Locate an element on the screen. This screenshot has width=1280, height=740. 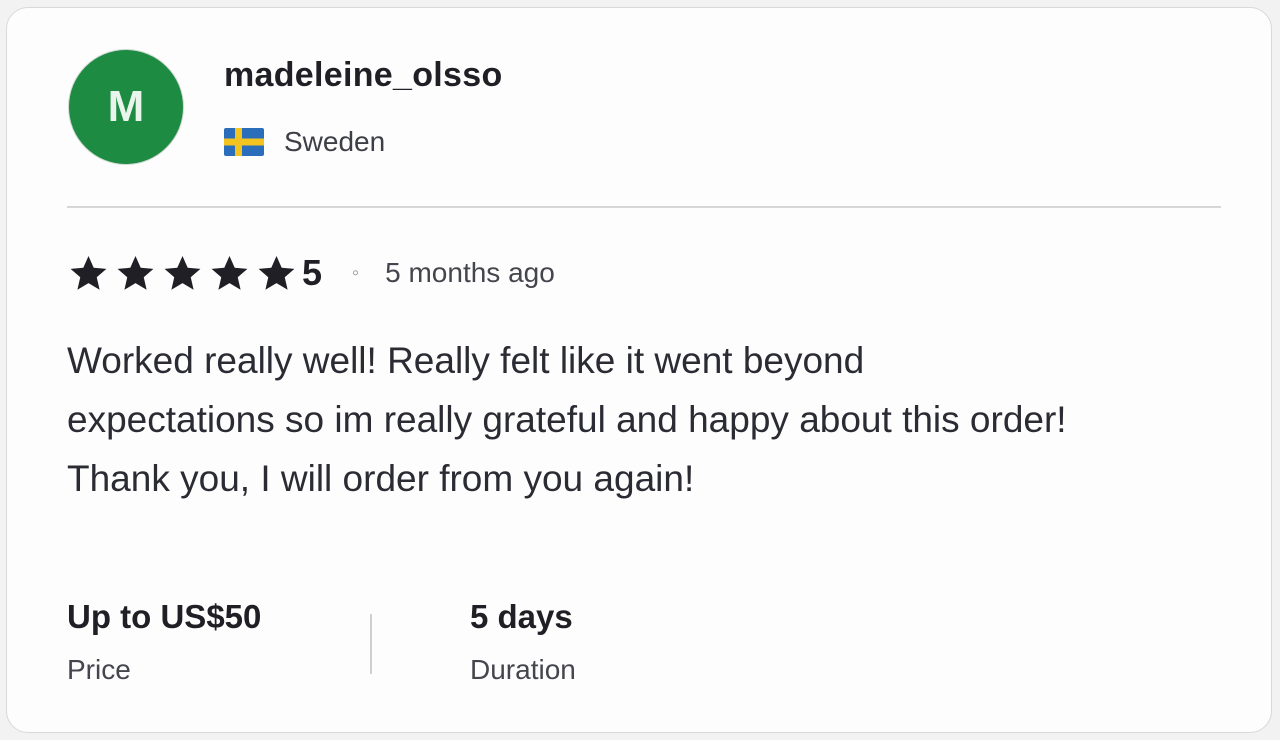
duration-value: 5 days is located at coordinates (521, 616).